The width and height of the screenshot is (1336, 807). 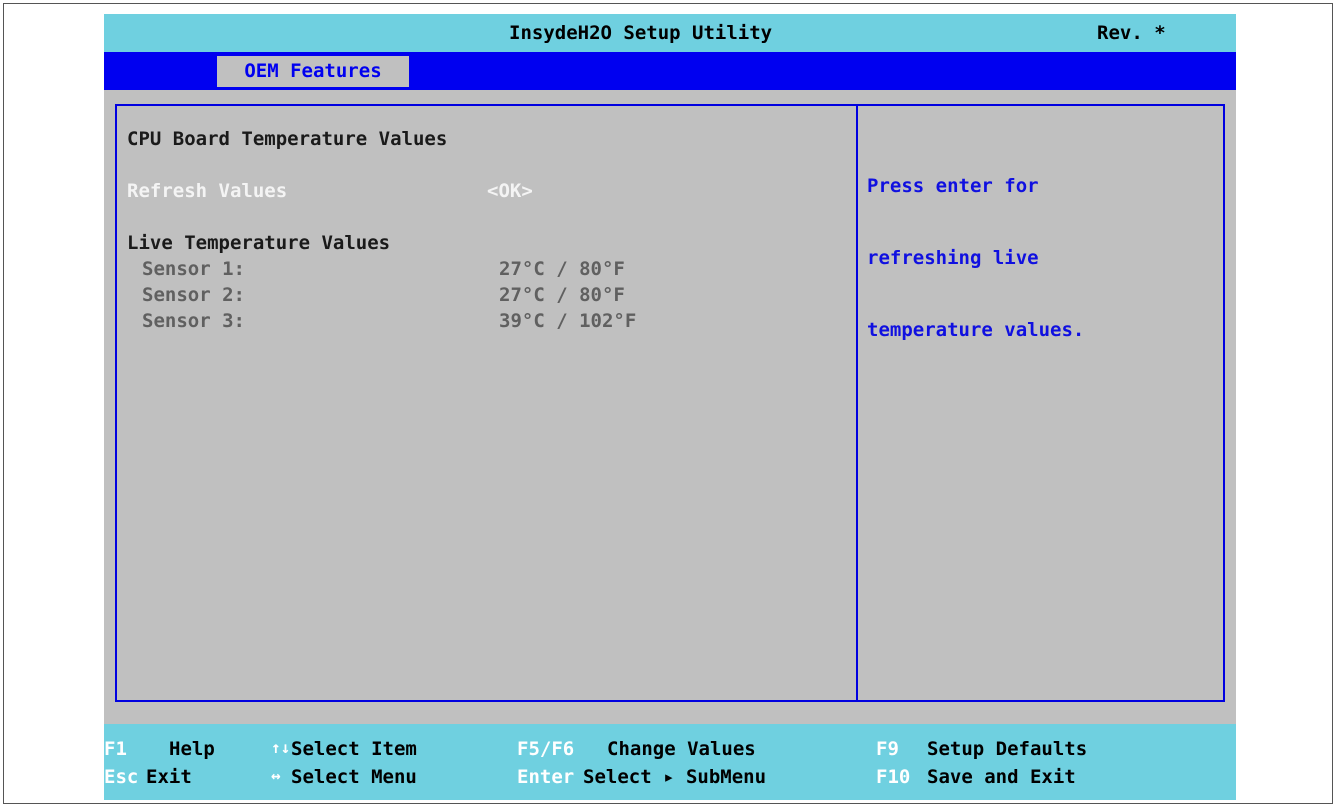 I want to click on panel-divider, so click(x=857, y=403).